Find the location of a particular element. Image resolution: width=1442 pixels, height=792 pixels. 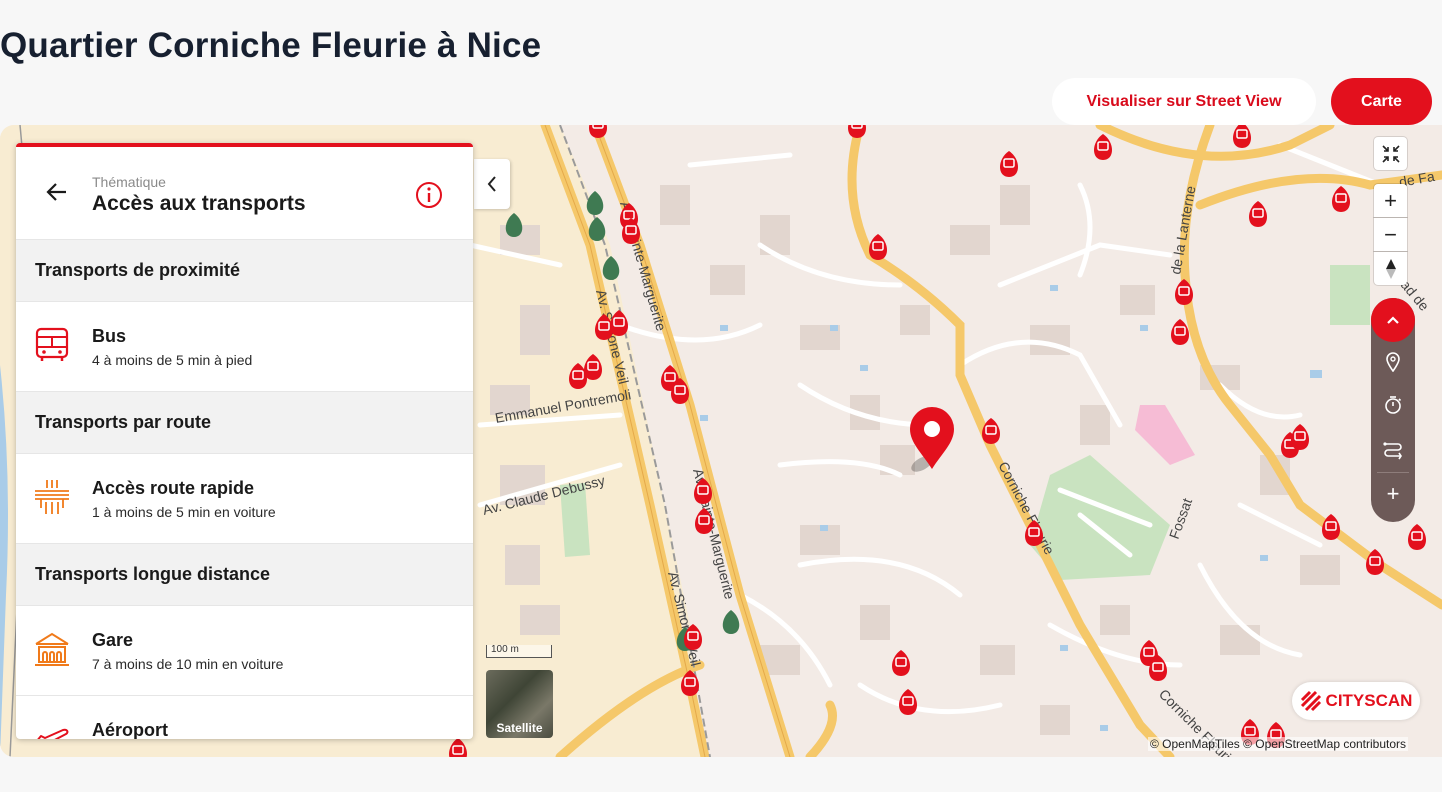

zoom-in-button: + is located at coordinates (1390, 200).